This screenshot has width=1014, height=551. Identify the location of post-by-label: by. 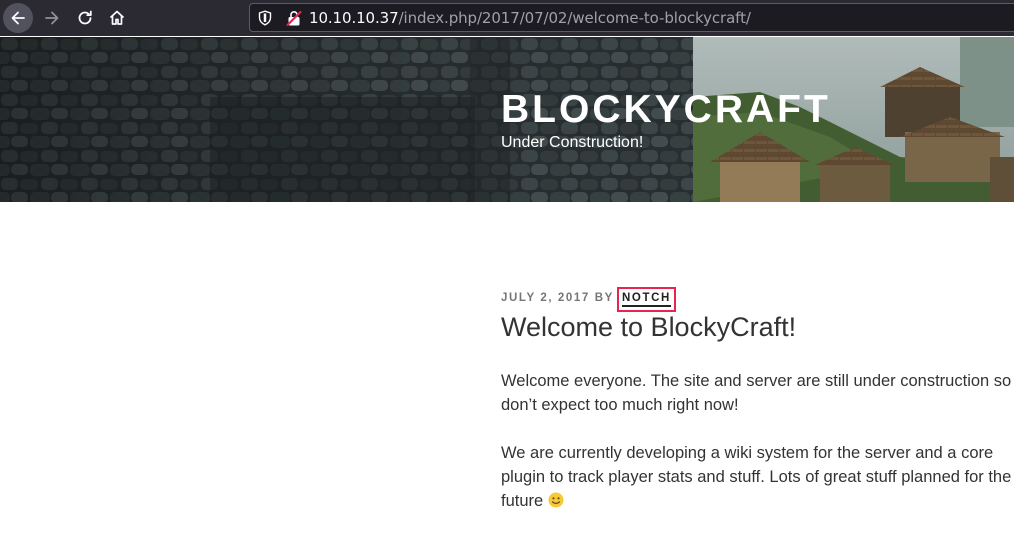
(604, 298).